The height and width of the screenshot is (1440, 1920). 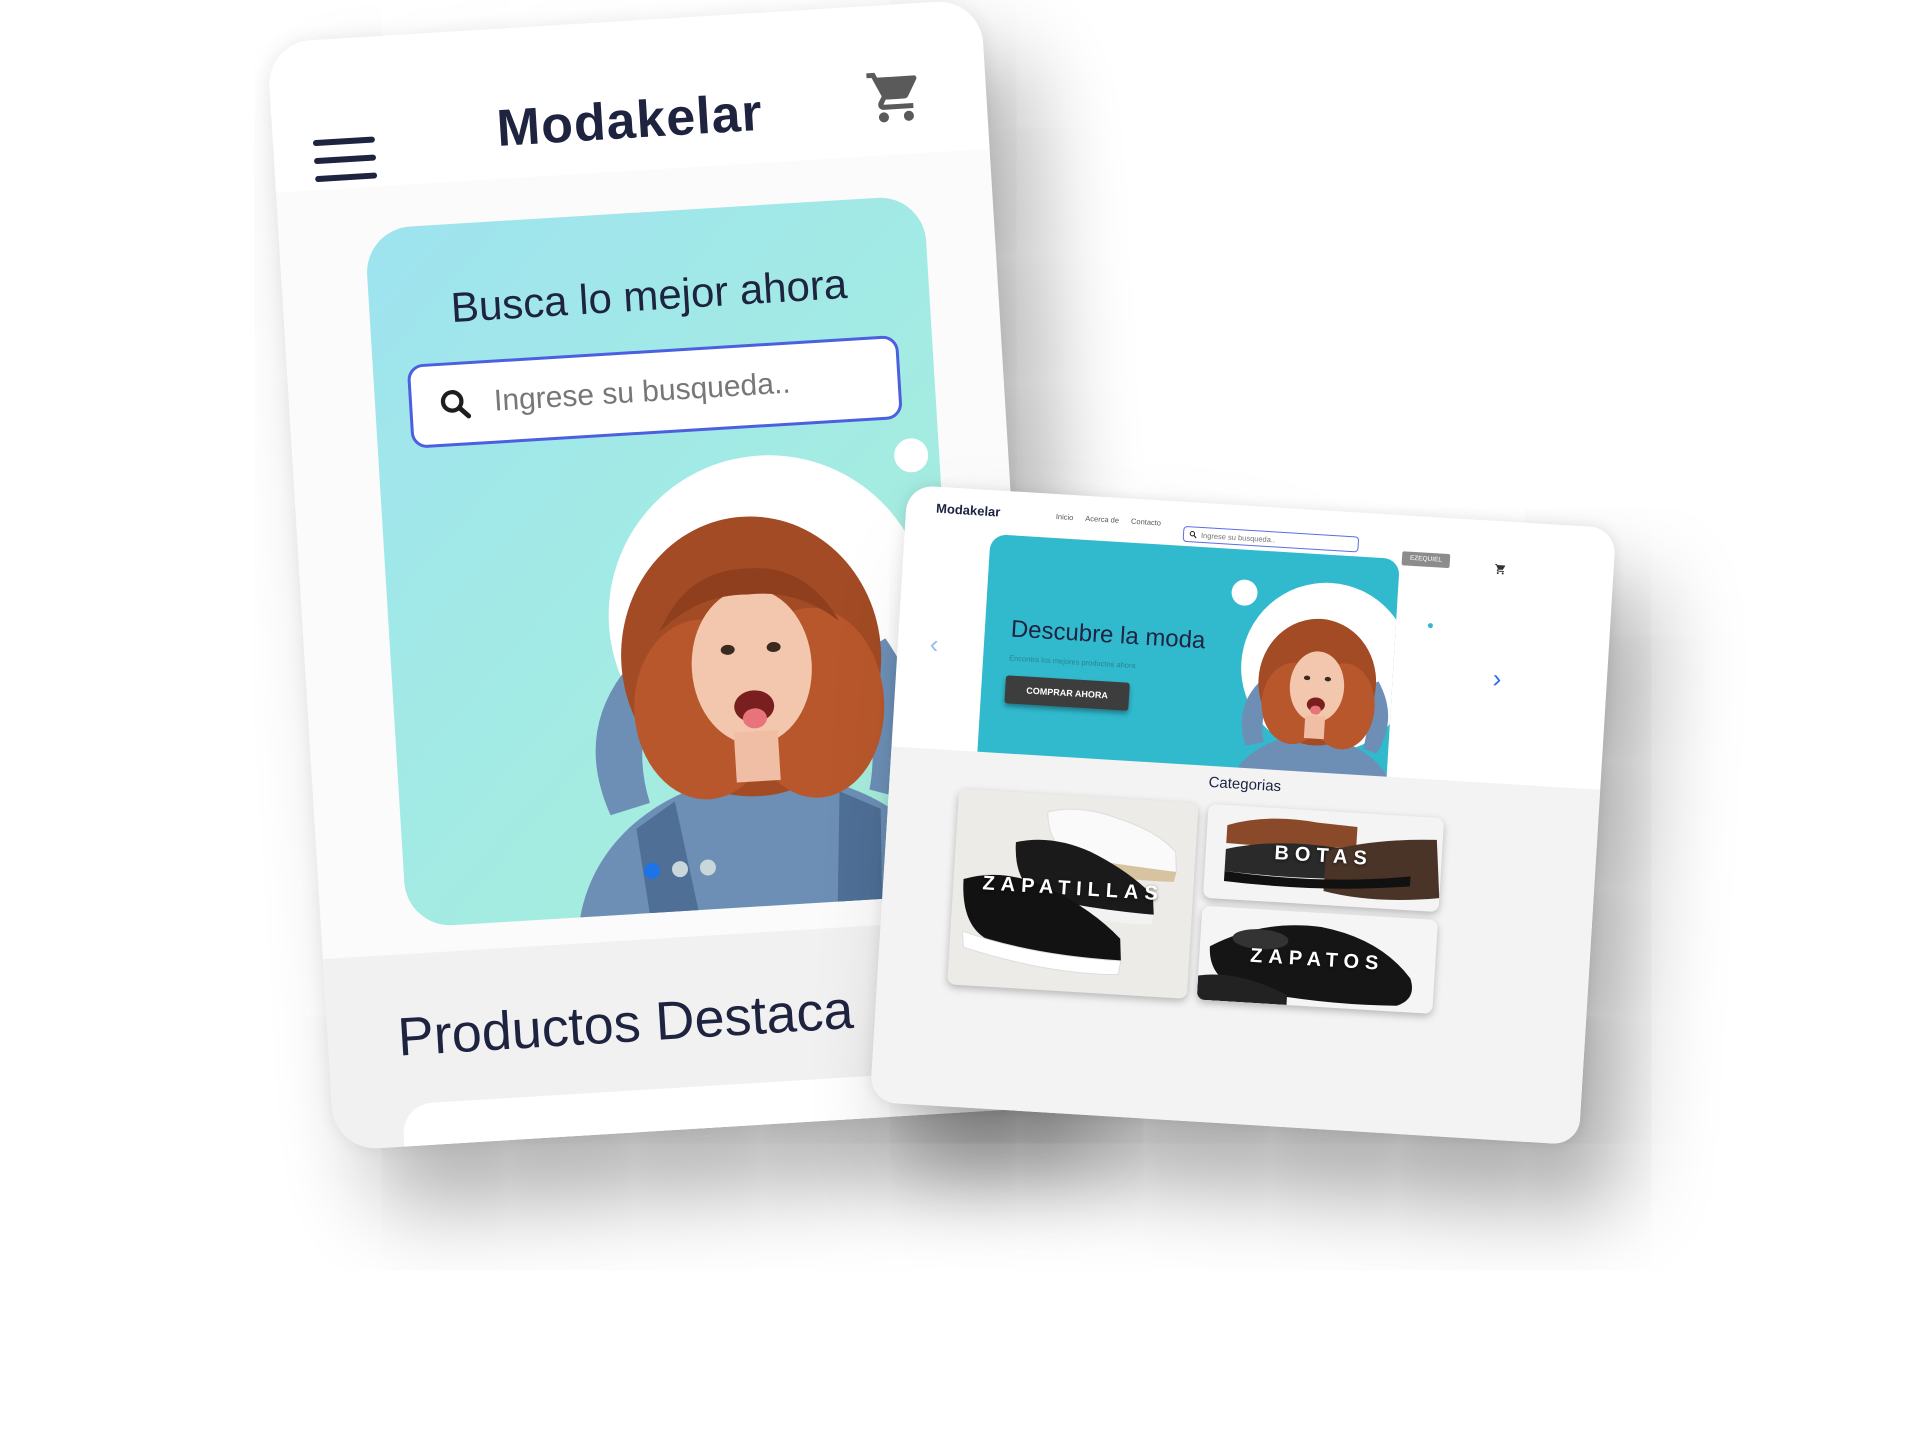 I want to click on chevron-left-icon: ‹, so click(x=934, y=644).